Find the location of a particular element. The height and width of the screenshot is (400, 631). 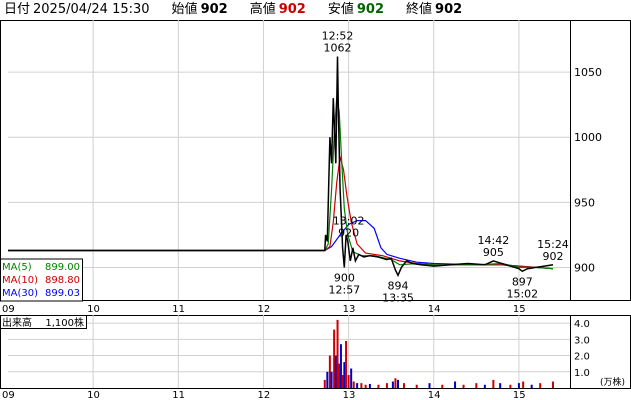

ma-legend-value: 899.00 is located at coordinates (62, 267).